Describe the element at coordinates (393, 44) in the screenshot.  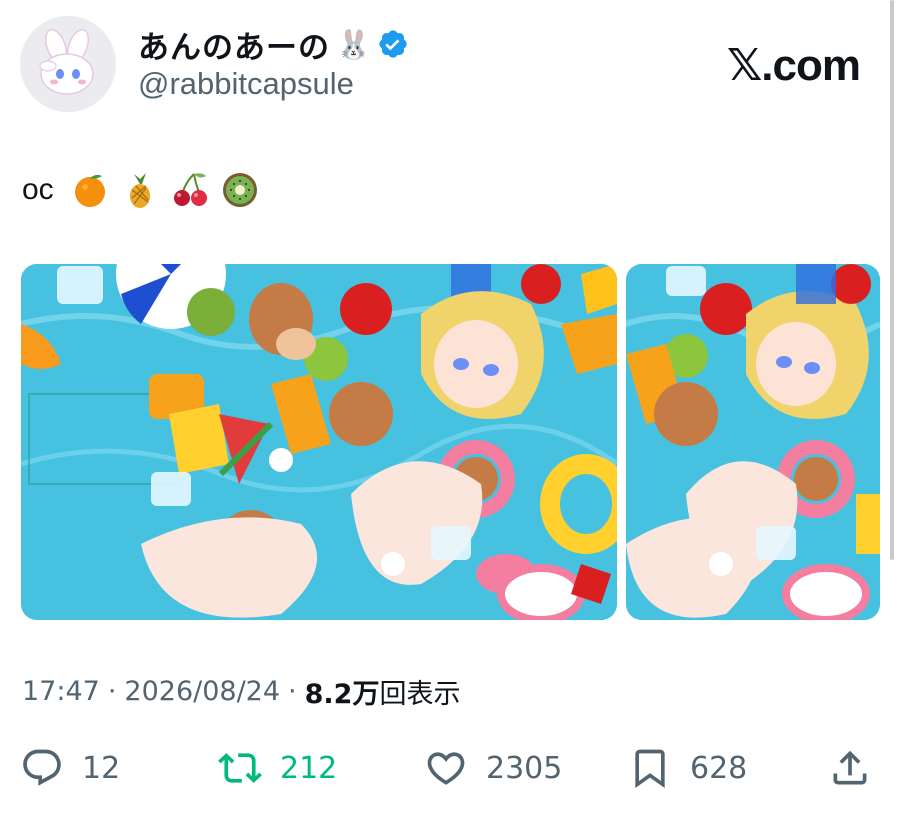
I see `verified-badge-icon` at that location.